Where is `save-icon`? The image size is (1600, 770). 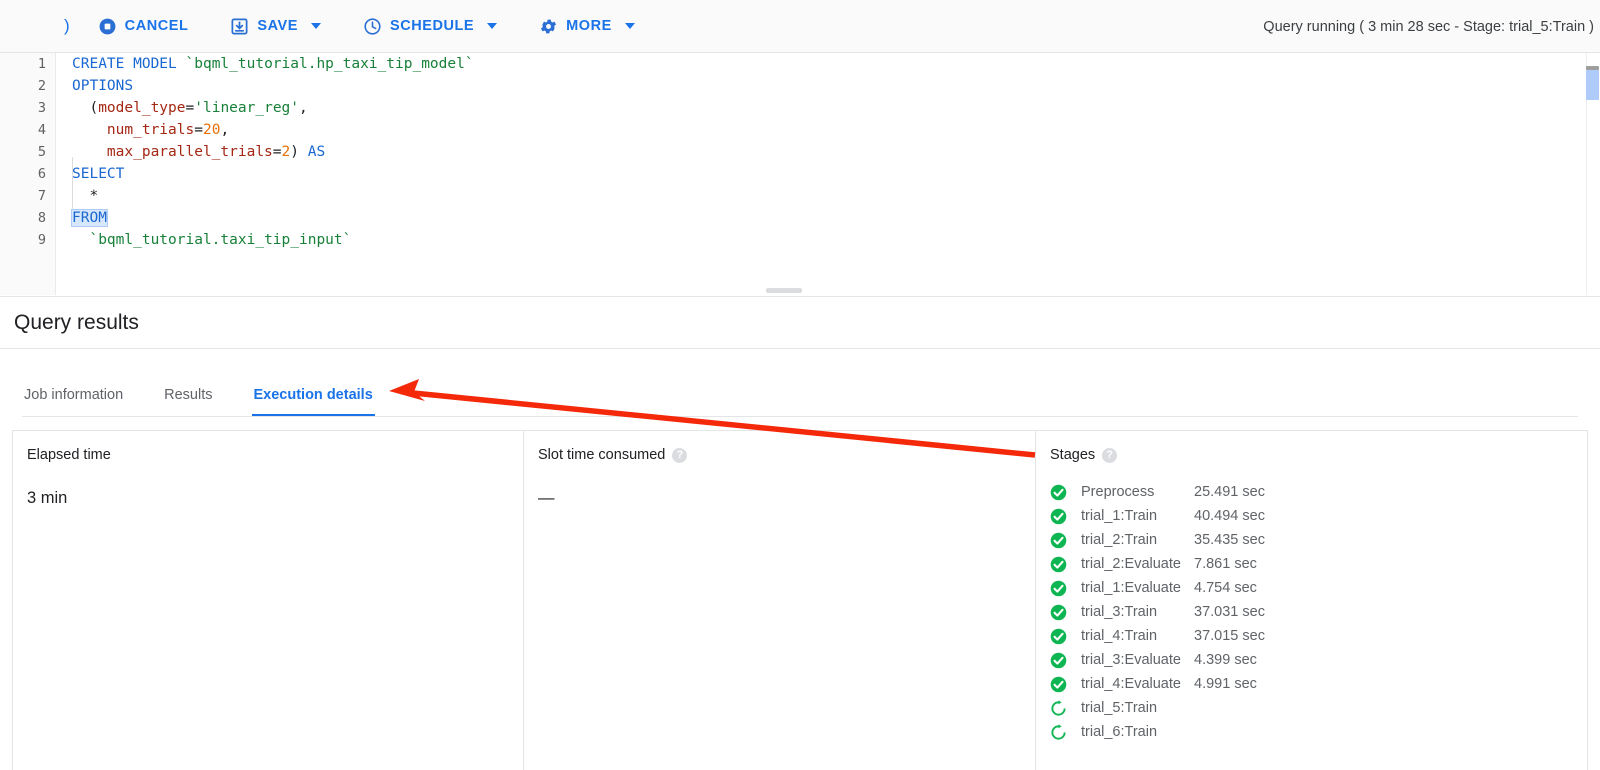 save-icon is located at coordinates (239, 26).